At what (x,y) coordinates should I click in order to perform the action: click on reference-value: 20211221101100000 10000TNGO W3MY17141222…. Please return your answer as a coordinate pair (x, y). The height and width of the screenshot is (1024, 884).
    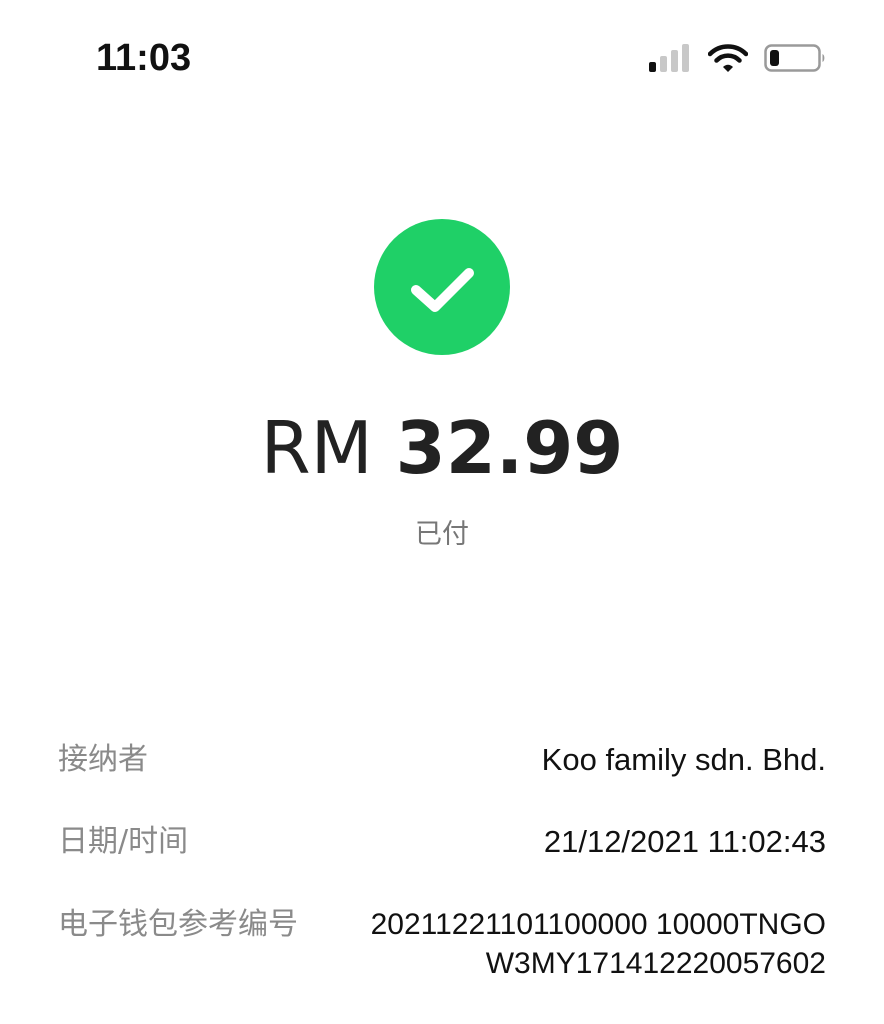
    Looking at the image, I should click on (581, 944).